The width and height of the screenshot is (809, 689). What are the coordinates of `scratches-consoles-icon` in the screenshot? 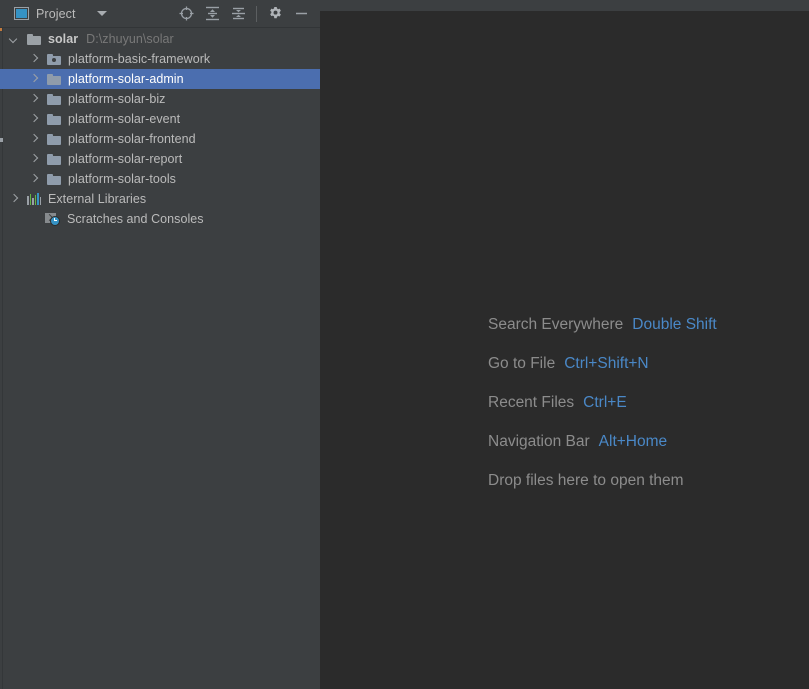 It's located at (52, 219).